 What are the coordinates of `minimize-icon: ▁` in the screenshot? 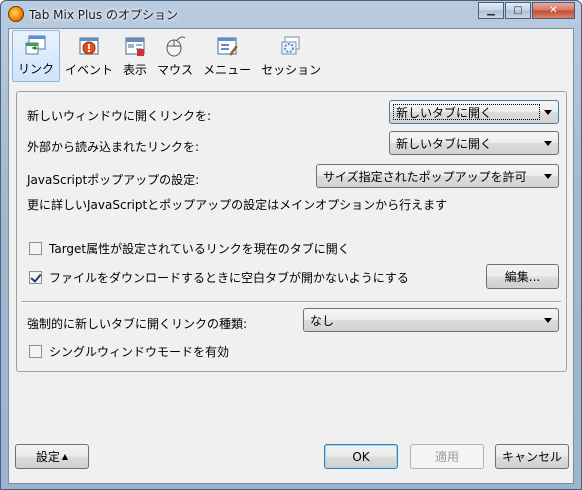 It's located at (491, 10).